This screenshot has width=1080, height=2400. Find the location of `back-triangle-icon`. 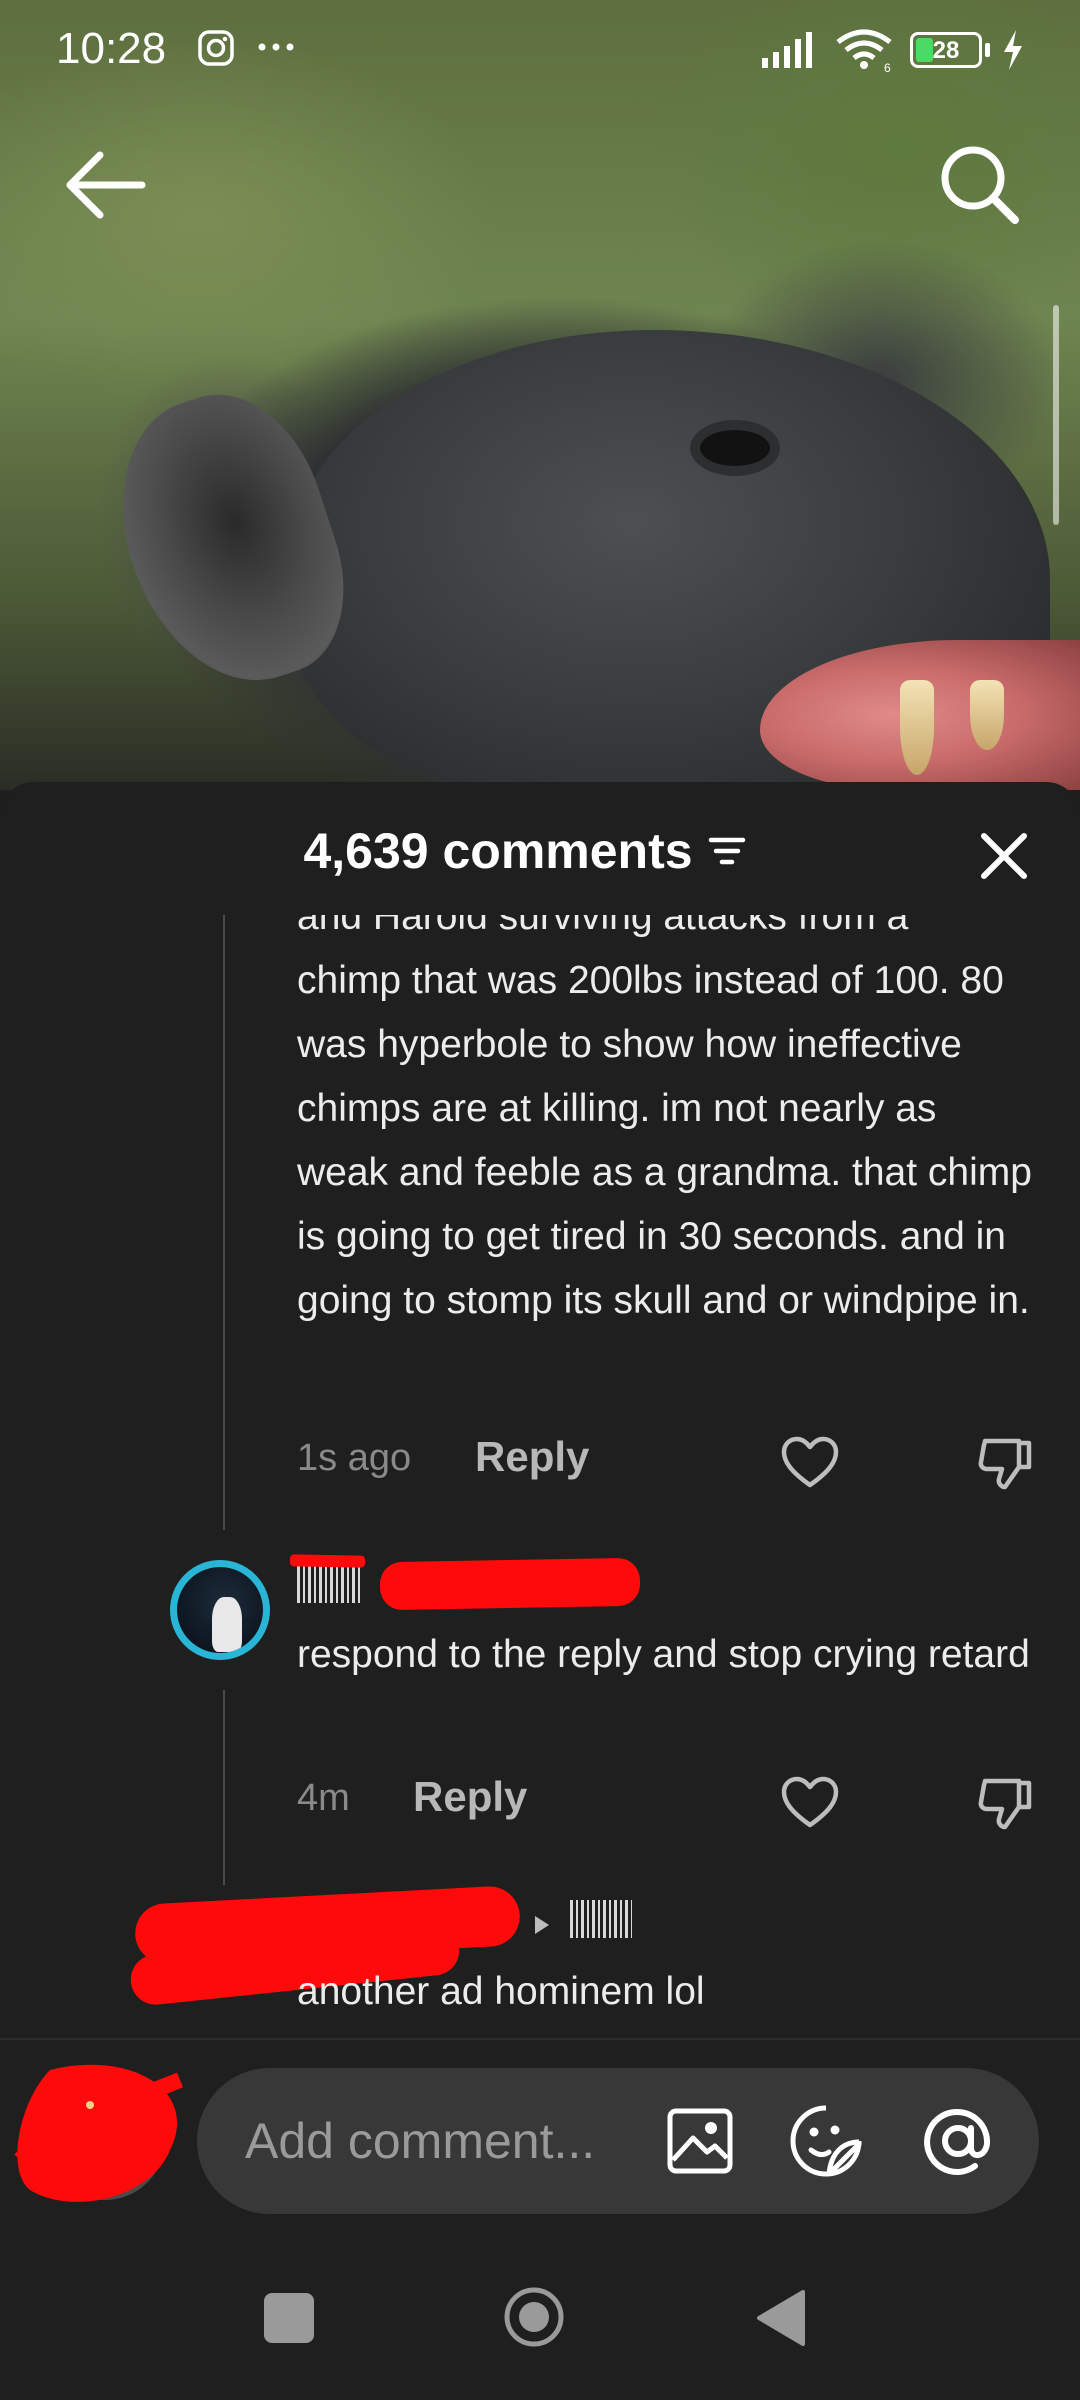

back-triangle-icon is located at coordinates (781, 2318).